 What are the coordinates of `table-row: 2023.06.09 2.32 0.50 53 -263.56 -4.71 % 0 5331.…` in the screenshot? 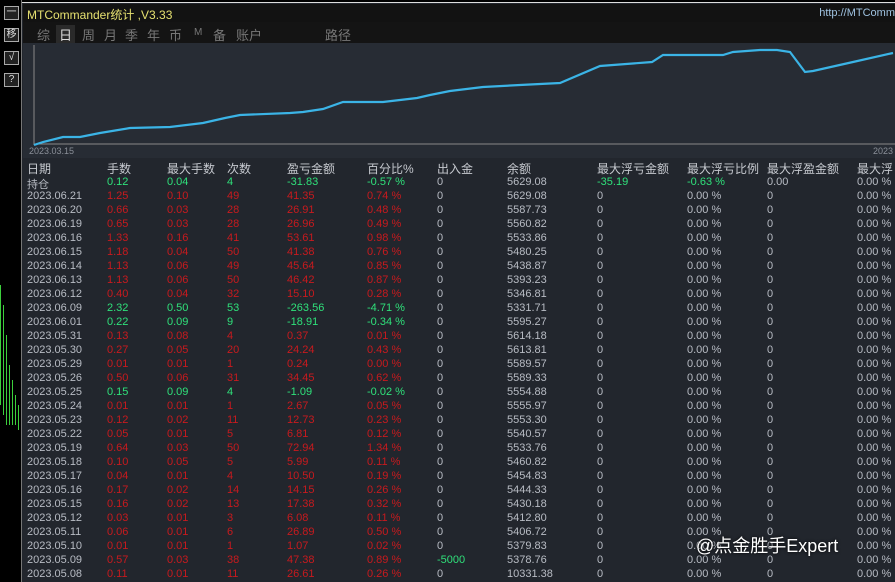 It's located at (459, 309).